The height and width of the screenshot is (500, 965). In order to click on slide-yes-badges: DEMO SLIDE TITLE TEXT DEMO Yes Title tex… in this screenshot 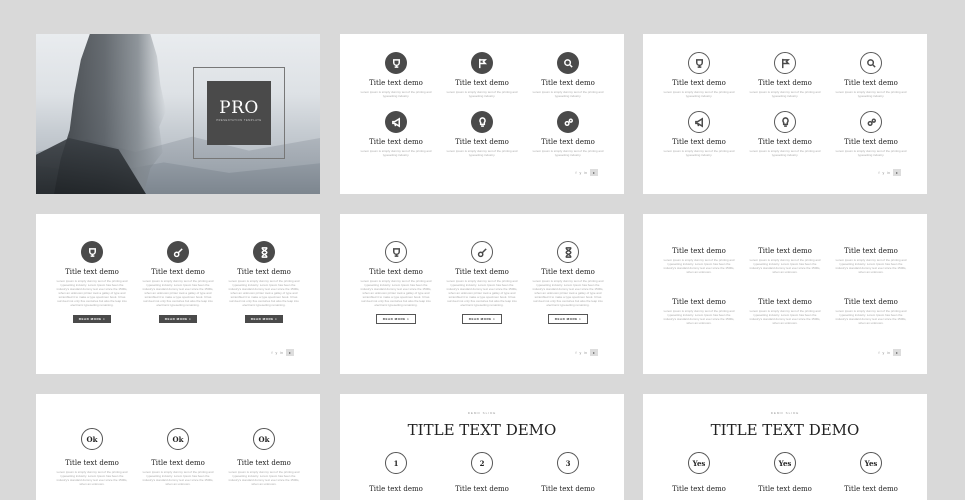, I will do `click(785, 447)`.